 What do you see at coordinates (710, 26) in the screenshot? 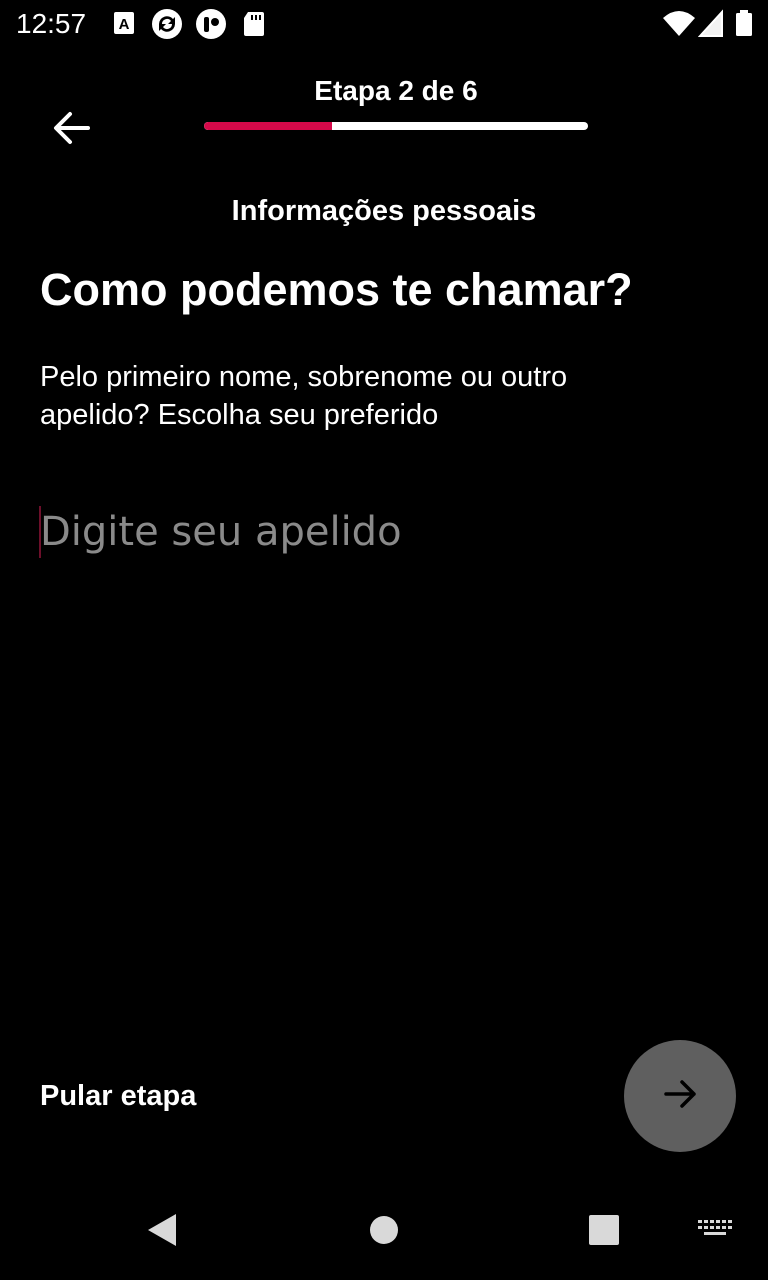
I see `cell-signal-icon` at bounding box center [710, 26].